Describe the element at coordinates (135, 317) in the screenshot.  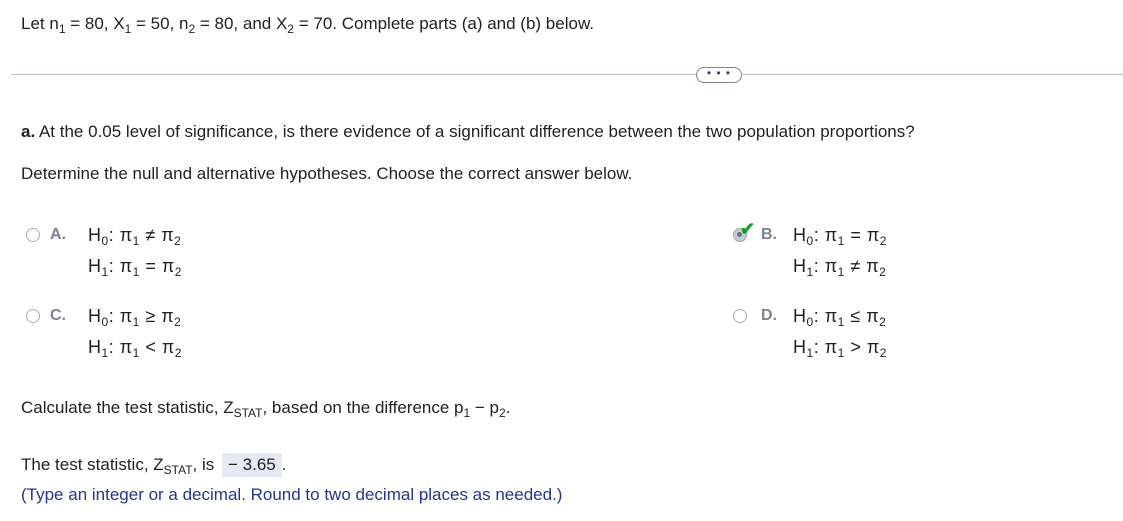
I see `option-c-h0: H0: π1 ≥ π2` at that location.